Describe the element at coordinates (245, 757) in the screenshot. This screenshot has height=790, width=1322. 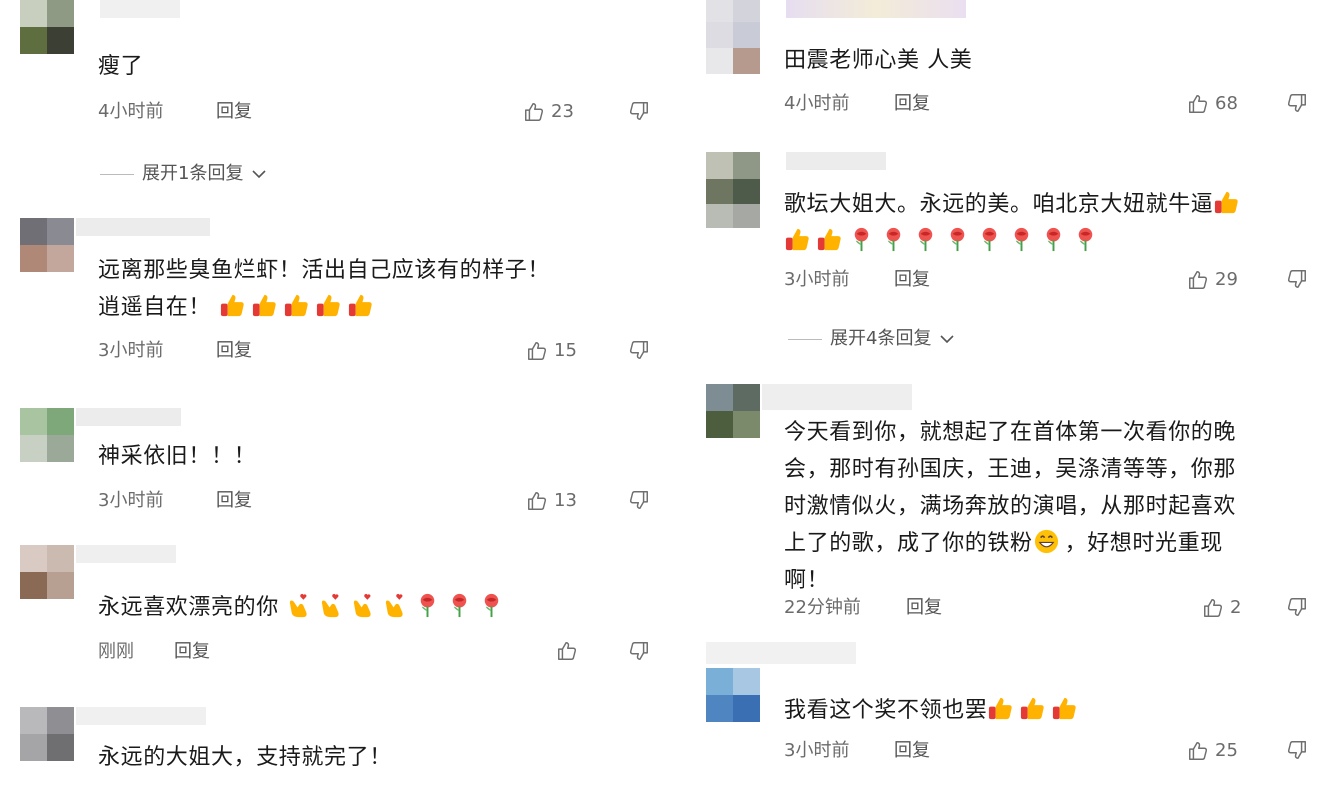
I see `comment-text: 永远的大姐大，支持就完了！` at that location.